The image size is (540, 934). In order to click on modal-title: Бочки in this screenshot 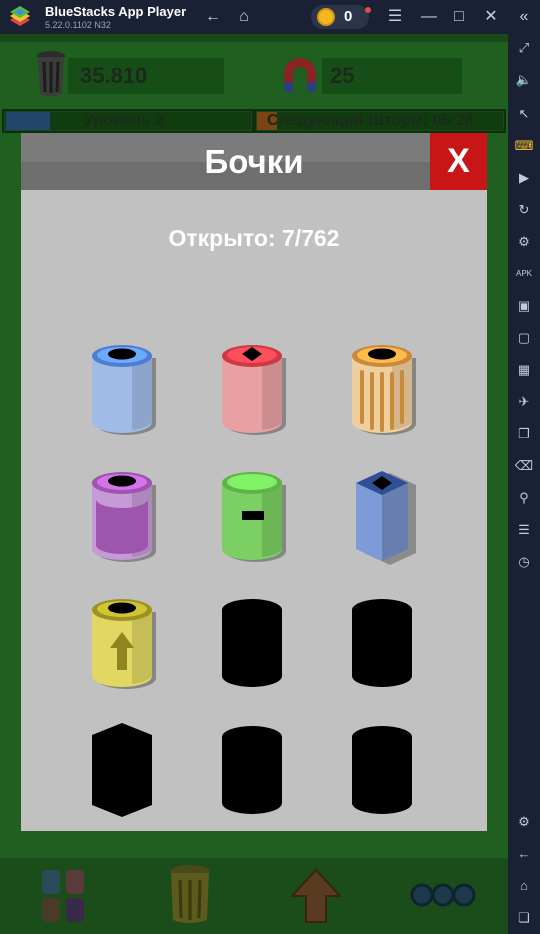, I will do `click(254, 161)`.